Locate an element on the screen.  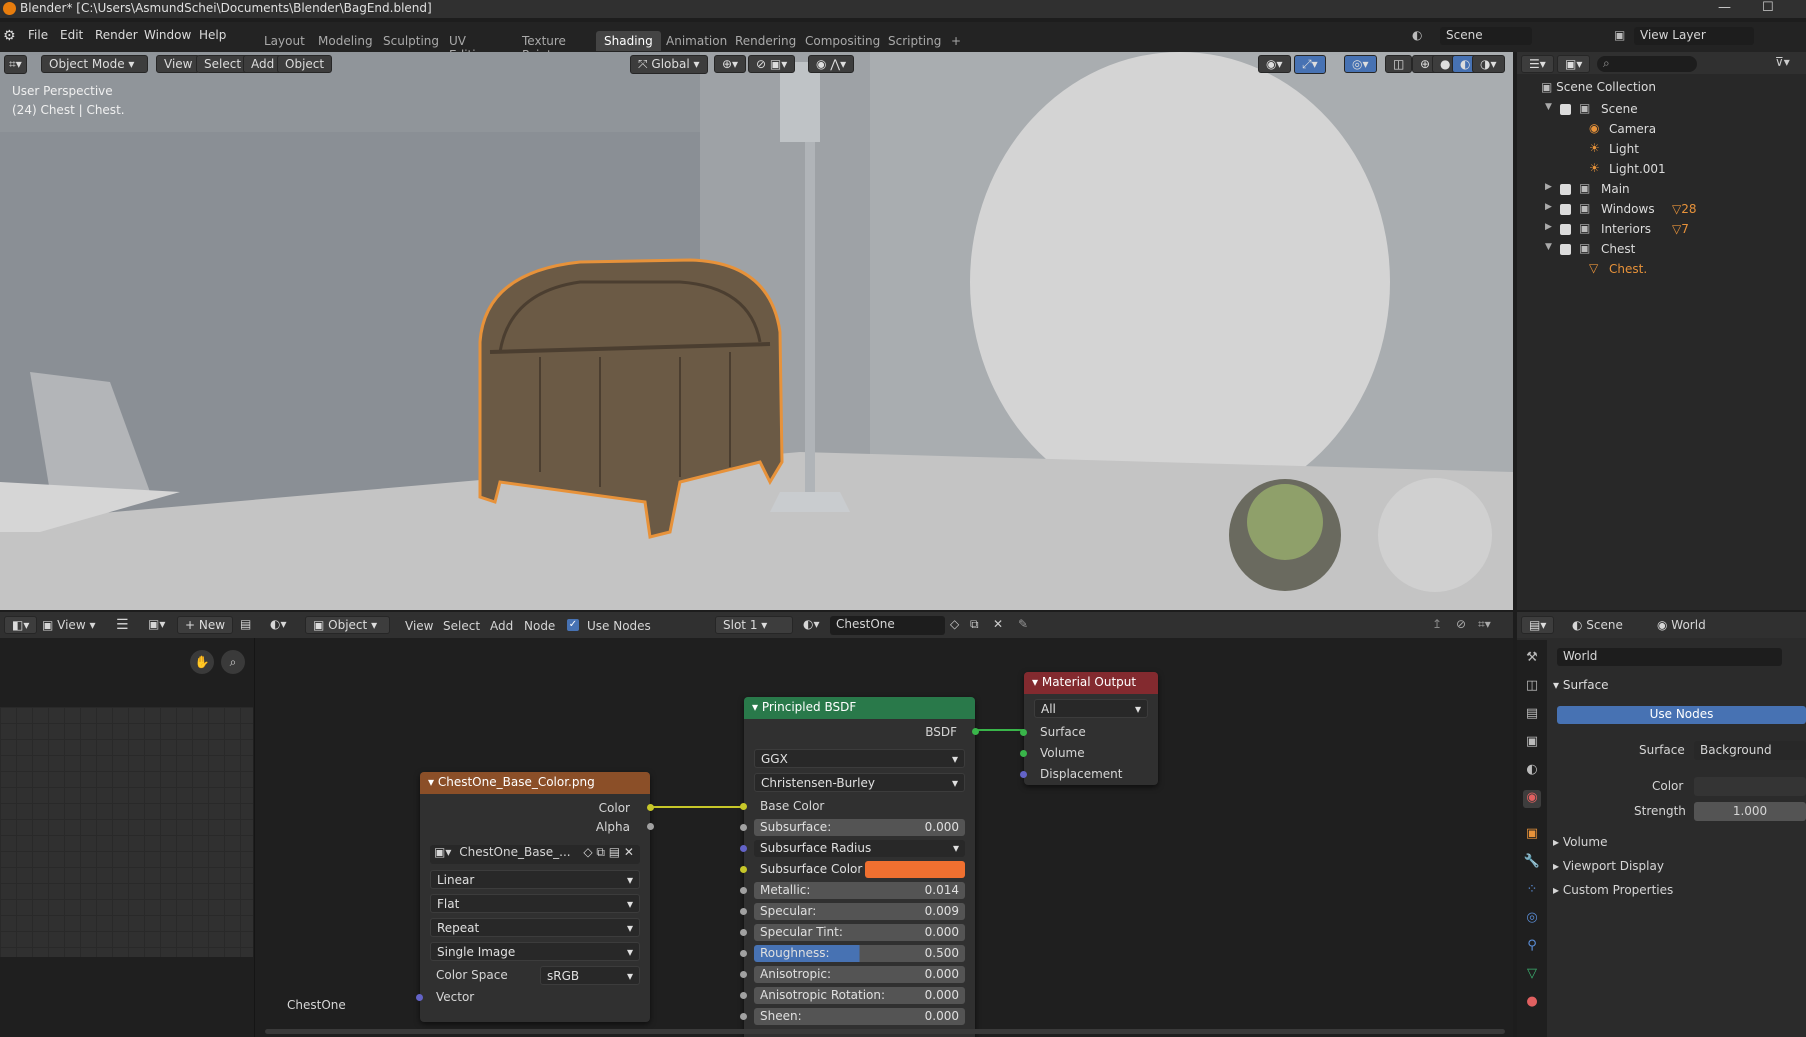
outliner-row-chest: ▽ Chest. is located at coordinates (1661, 270).